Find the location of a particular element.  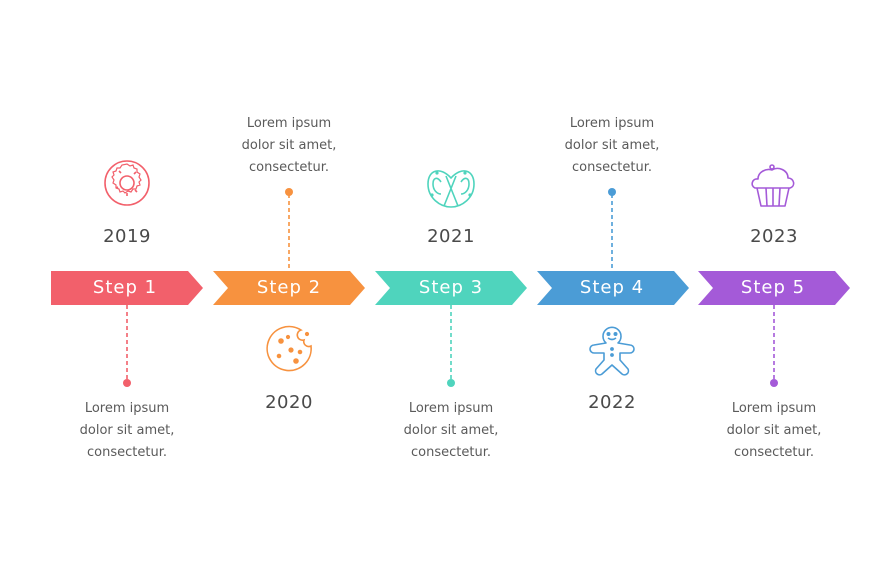

step-2-description: Lorem ipsum dolor sit amet, consectetur. is located at coordinates (289, 145).